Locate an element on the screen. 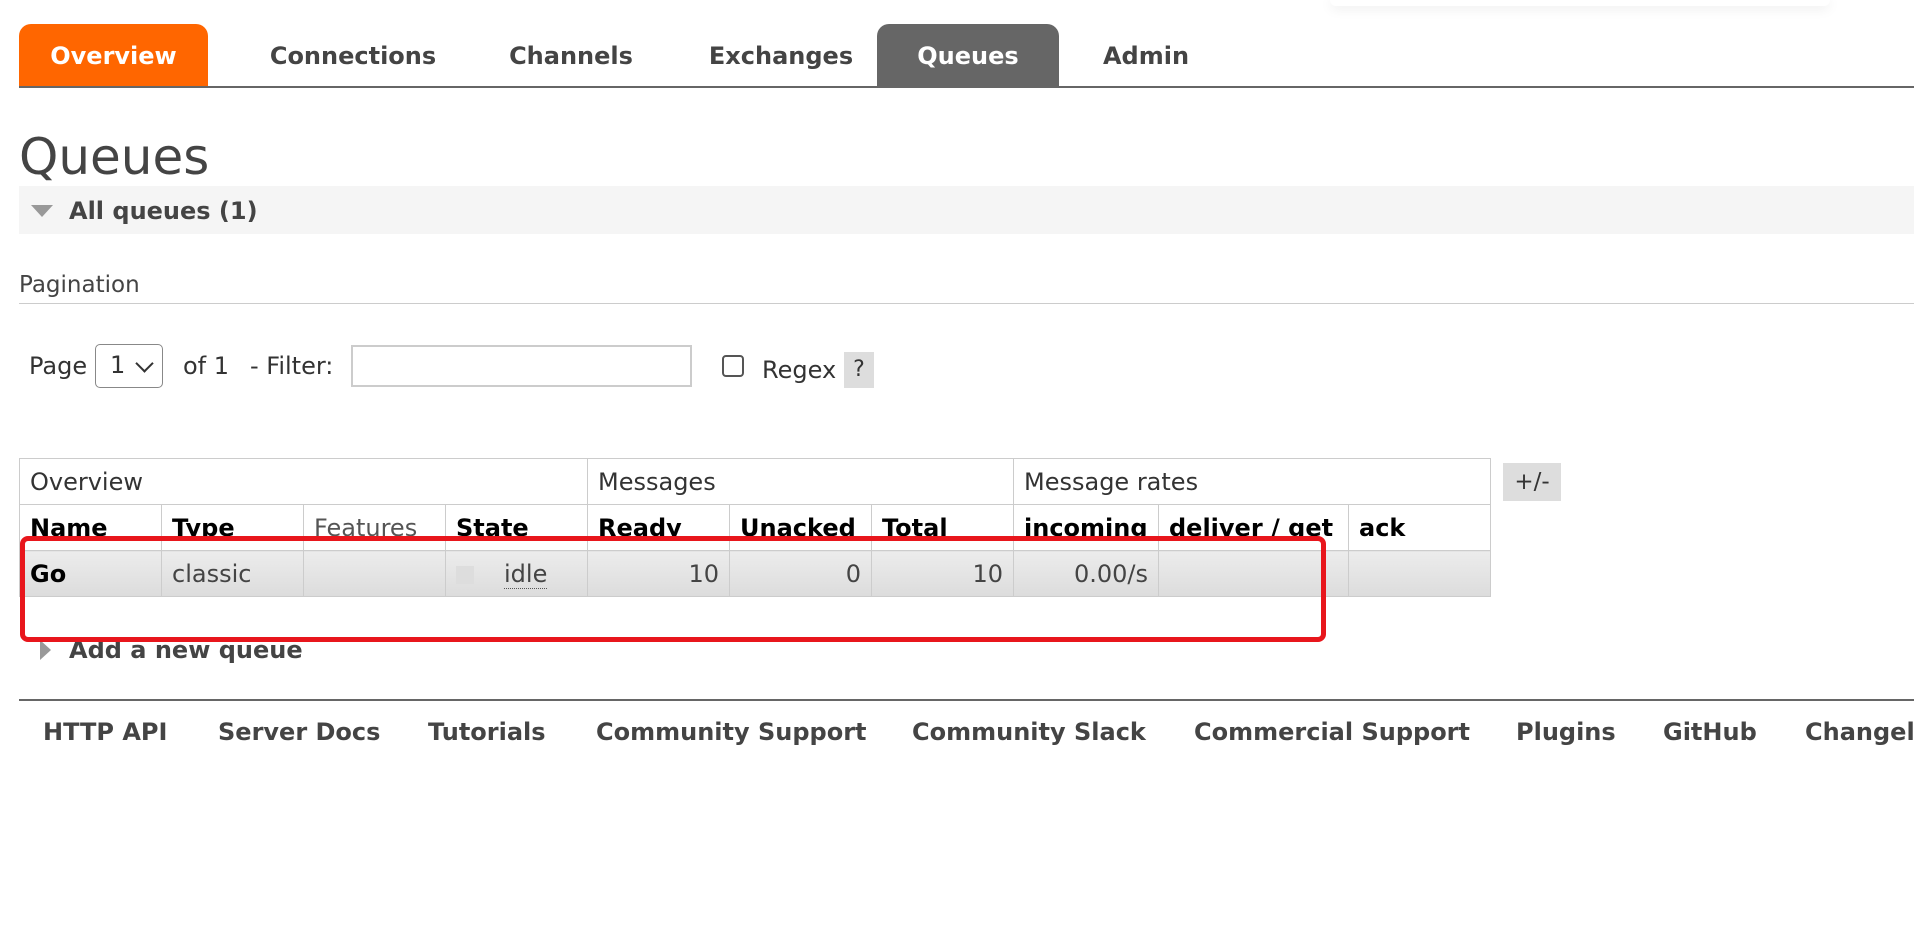  footer-divider is located at coordinates (966, 700).